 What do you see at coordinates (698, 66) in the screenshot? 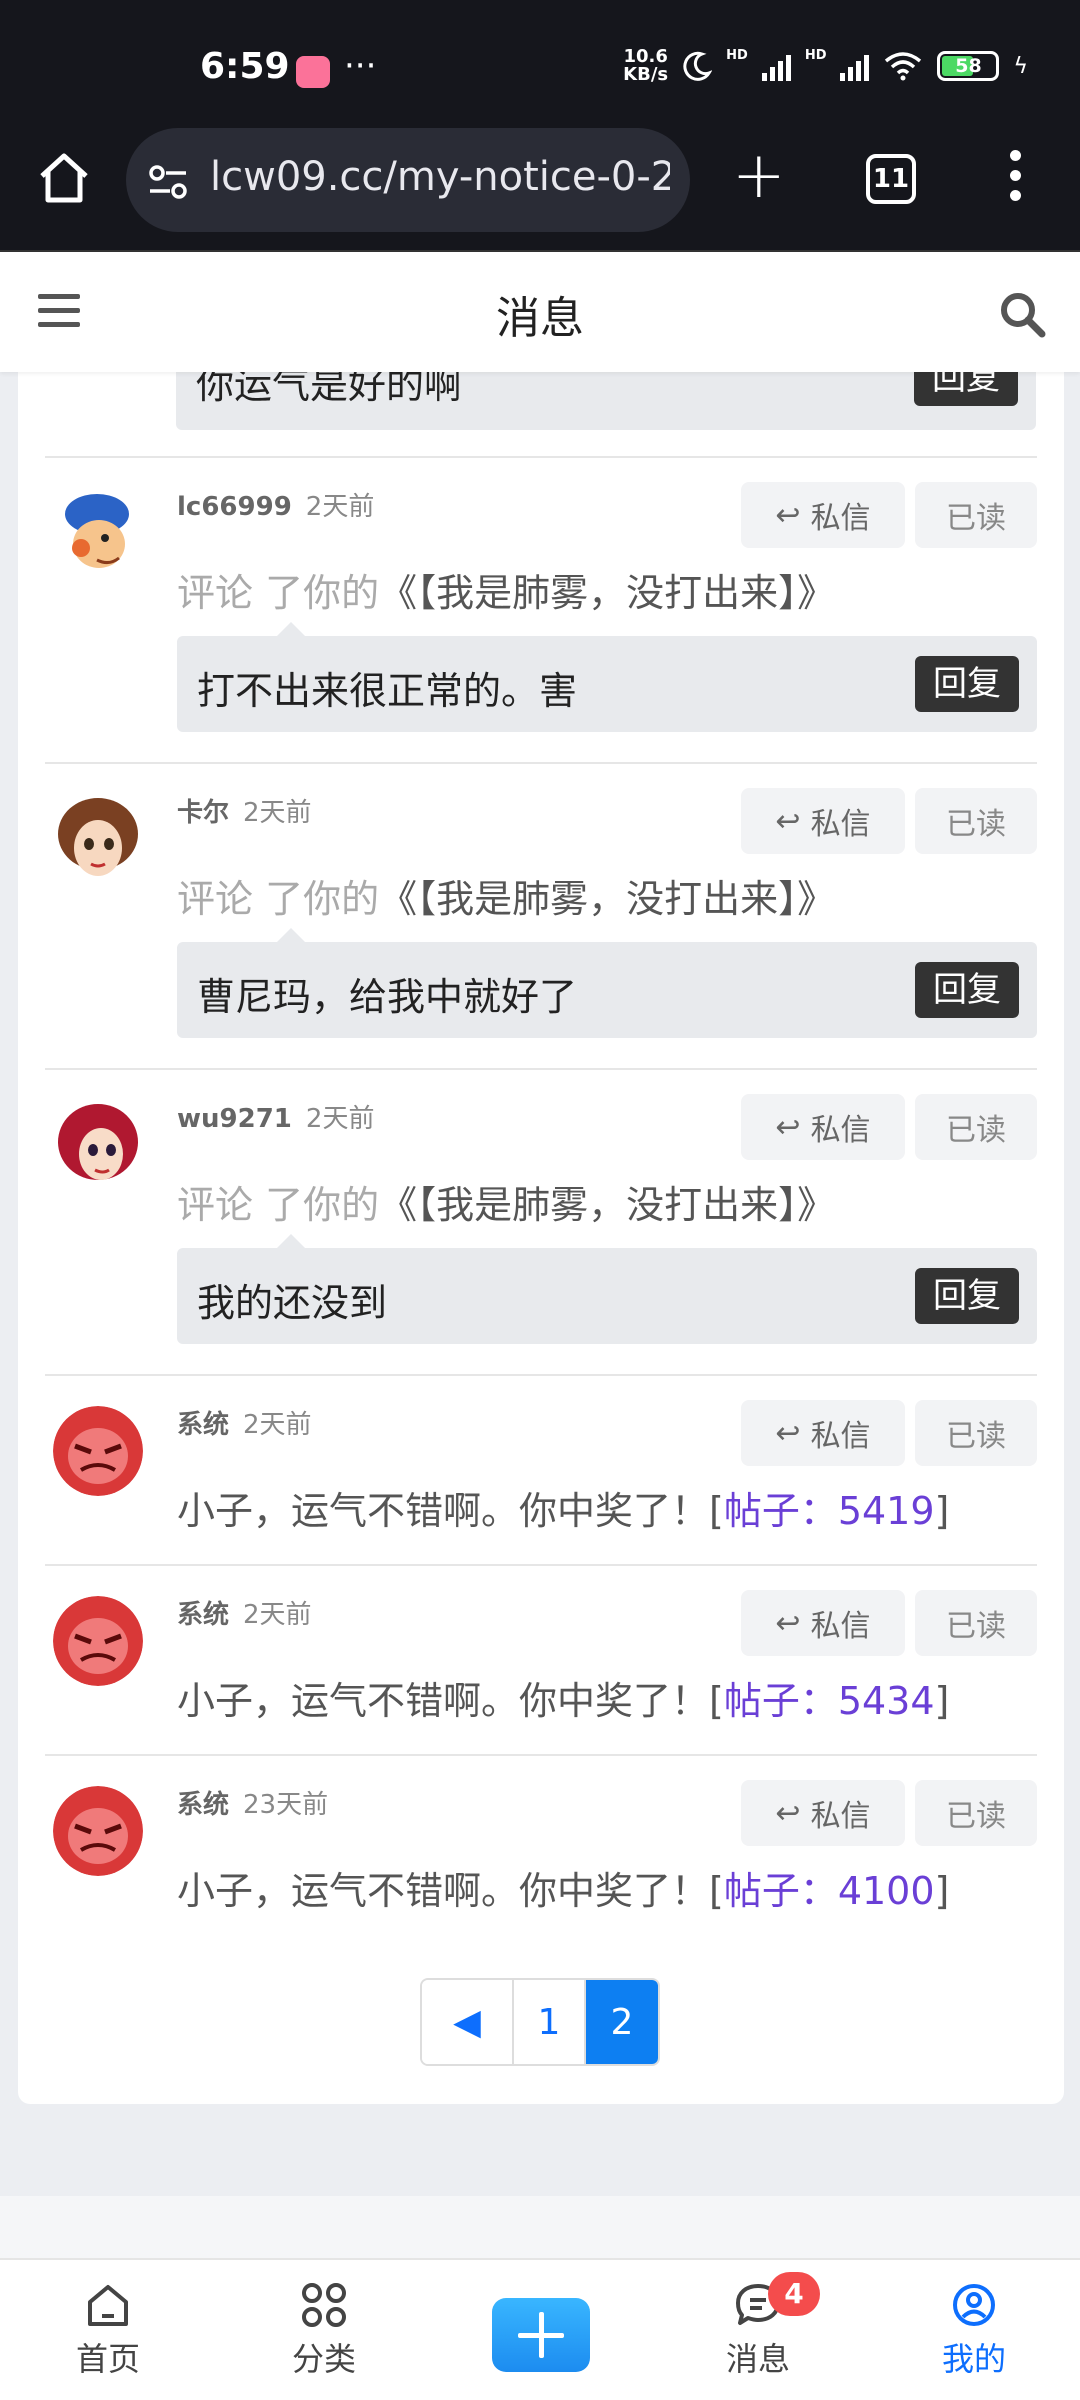
I see `moon-icon` at bounding box center [698, 66].